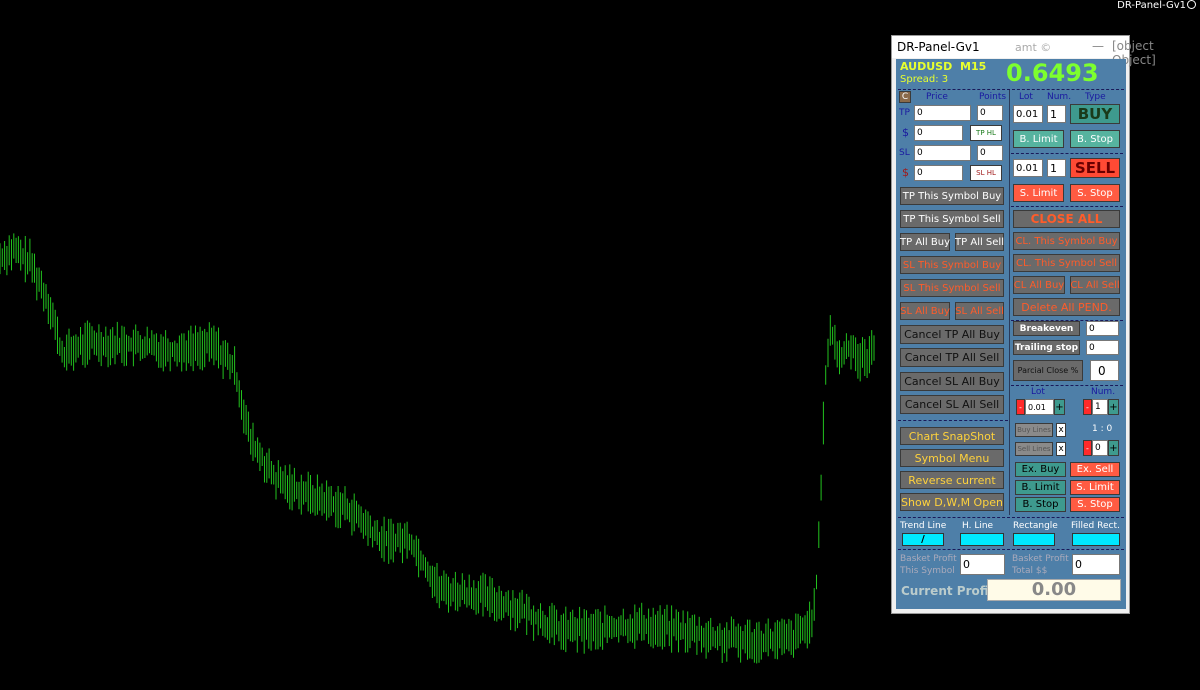  What do you see at coordinates (1066, 307) in the screenshot?
I see `delete-all-pending-button: Delete All PEND.` at bounding box center [1066, 307].